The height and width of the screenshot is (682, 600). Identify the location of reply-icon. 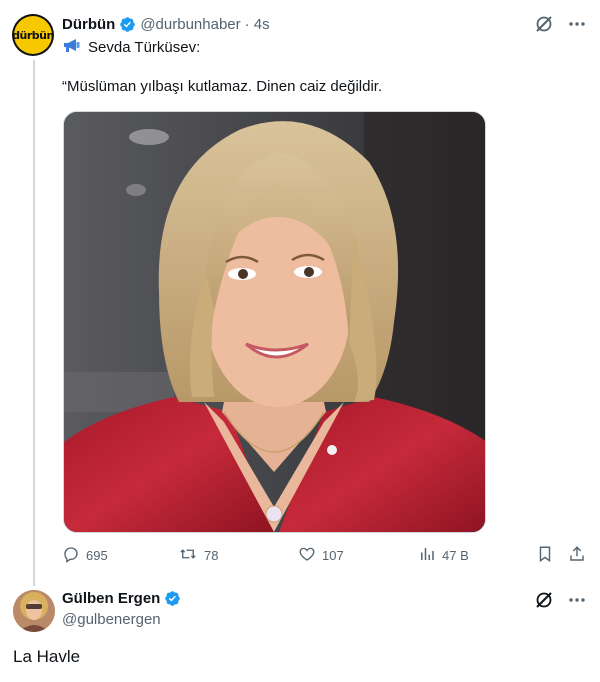
(71, 555).